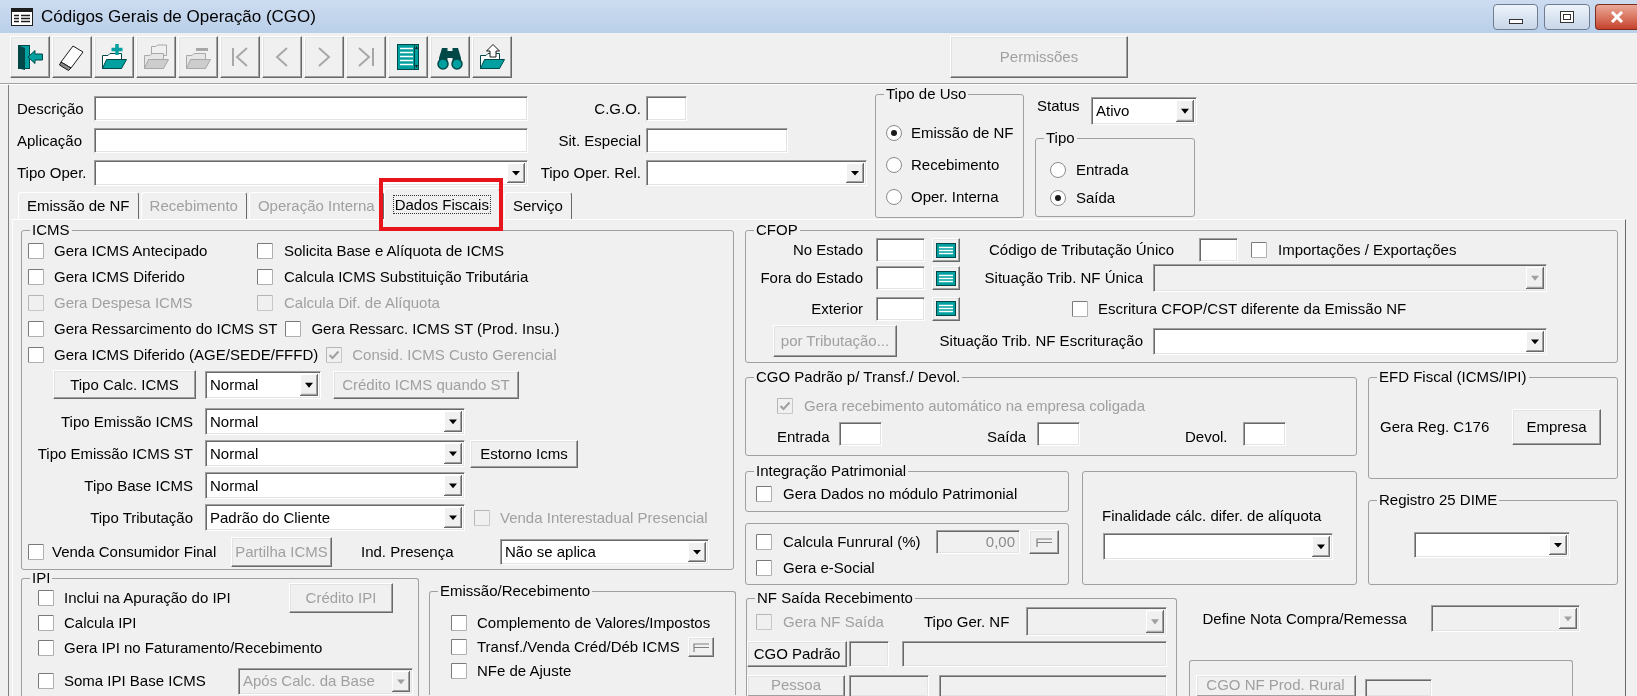 This screenshot has height=696, width=1637. What do you see at coordinates (831, 471) in the screenshot?
I see `group-title: Integração Patrimonial` at bounding box center [831, 471].